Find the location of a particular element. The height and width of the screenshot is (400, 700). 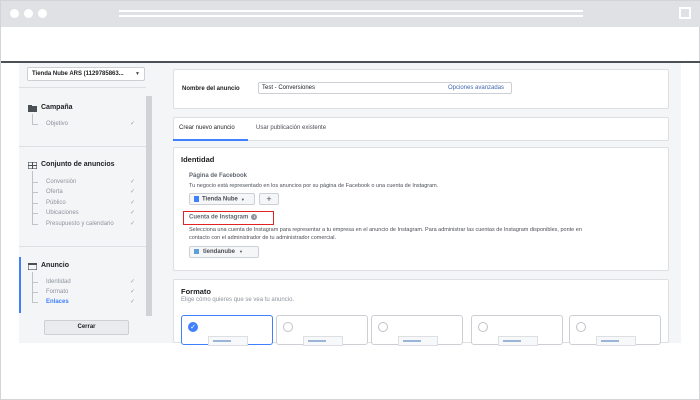

grid-icon is located at coordinates (32, 165).